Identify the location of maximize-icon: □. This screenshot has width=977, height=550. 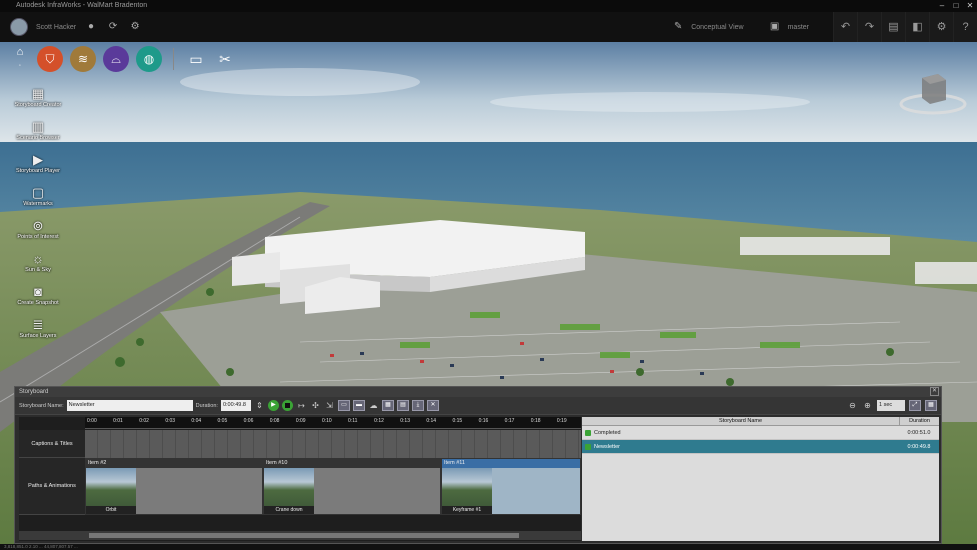
(956, 6).